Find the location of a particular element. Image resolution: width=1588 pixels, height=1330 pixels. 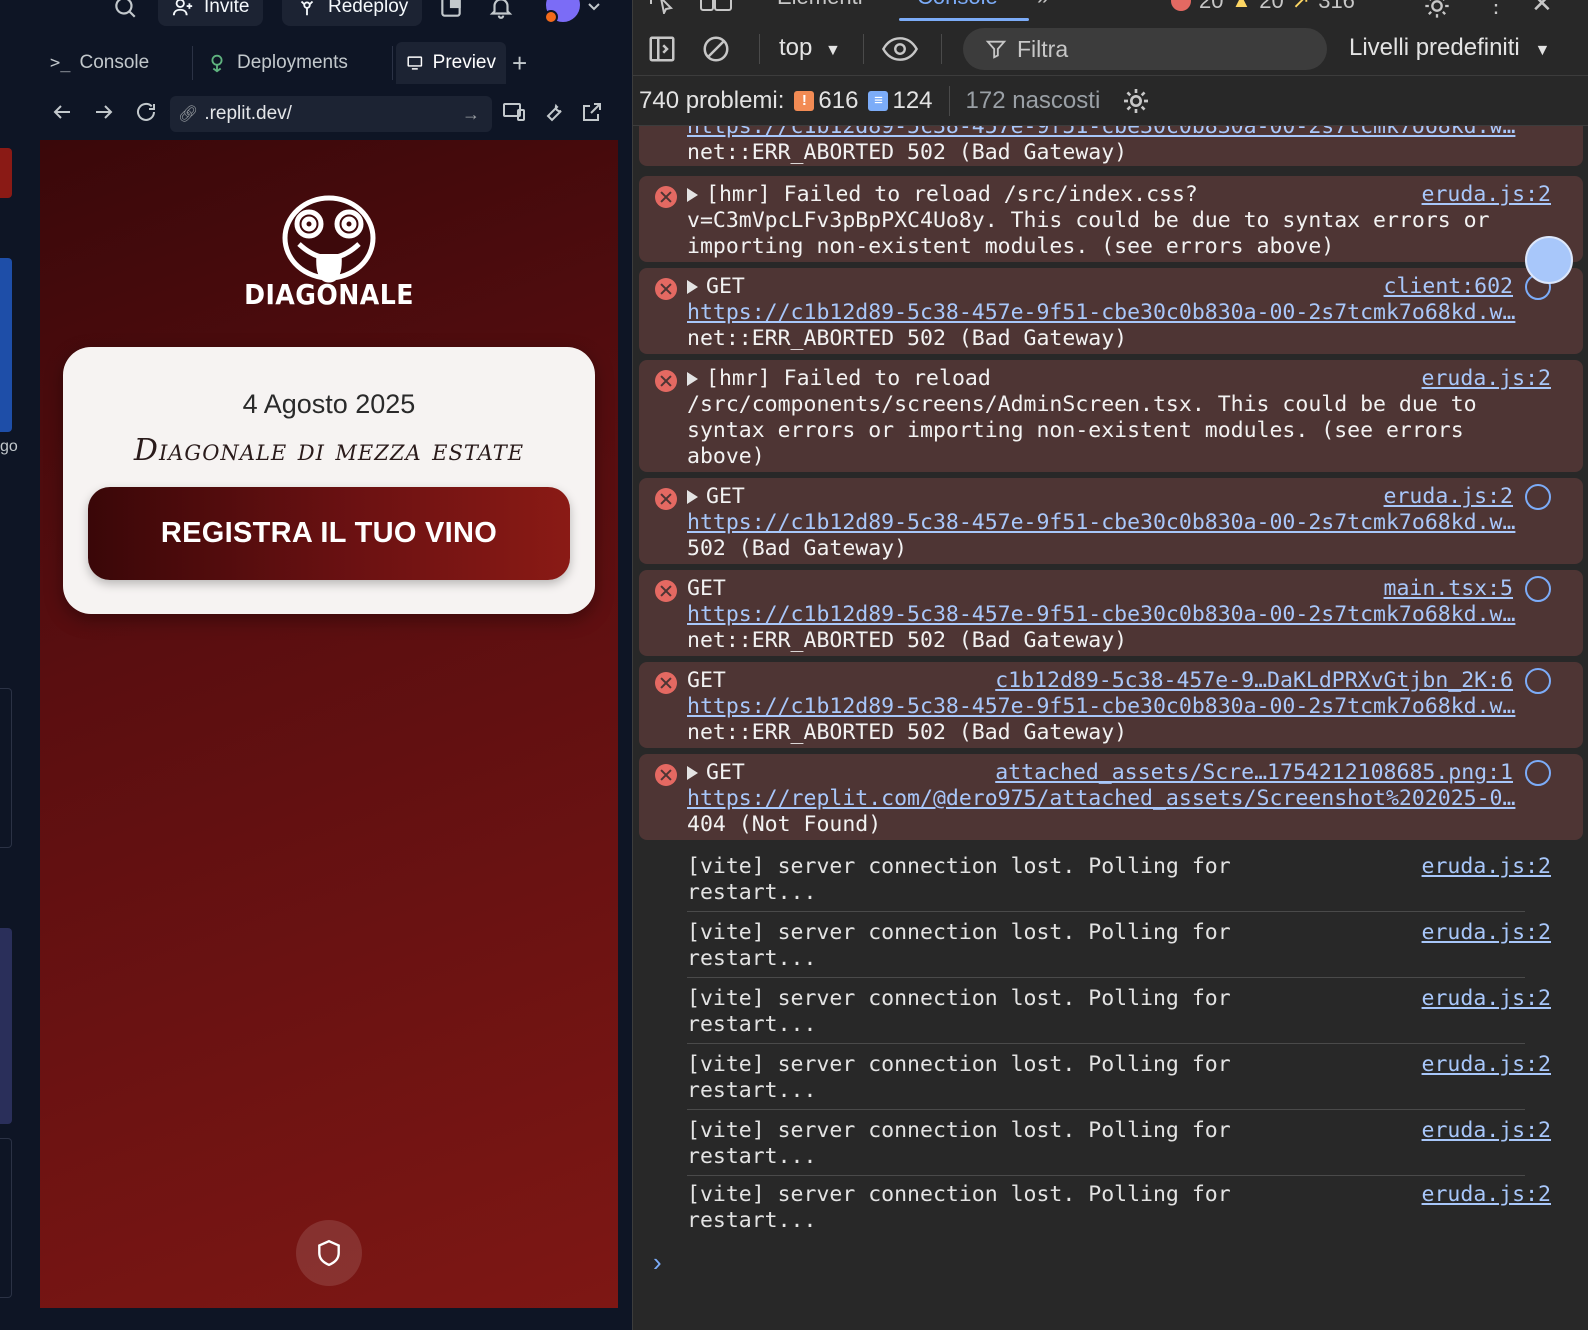

tab-preview: Previev is located at coordinates (451, 63).